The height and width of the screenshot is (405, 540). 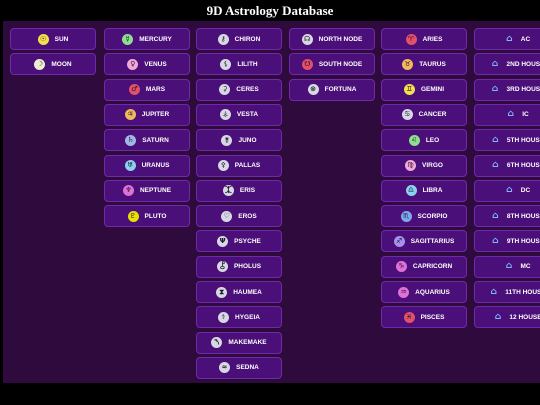 I want to click on moon-button: ☽ MOON, so click(x=53, y=64).